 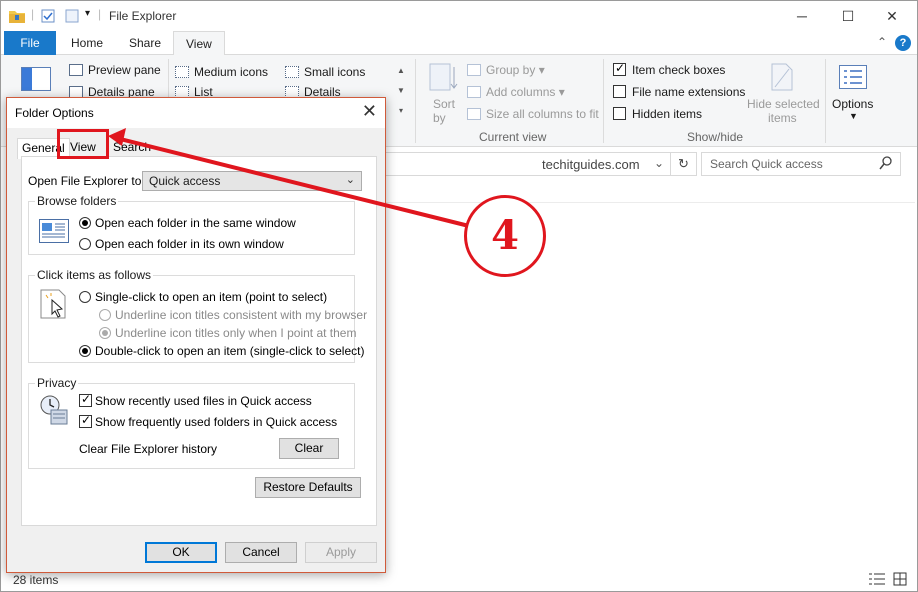 What do you see at coordinates (85, 297) in the screenshot?
I see `single-click-radio` at bounding box center [85, 297].